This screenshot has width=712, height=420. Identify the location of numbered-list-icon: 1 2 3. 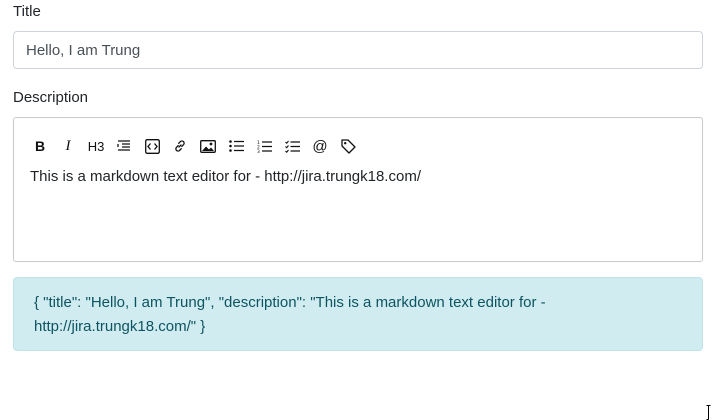
(264, 146).